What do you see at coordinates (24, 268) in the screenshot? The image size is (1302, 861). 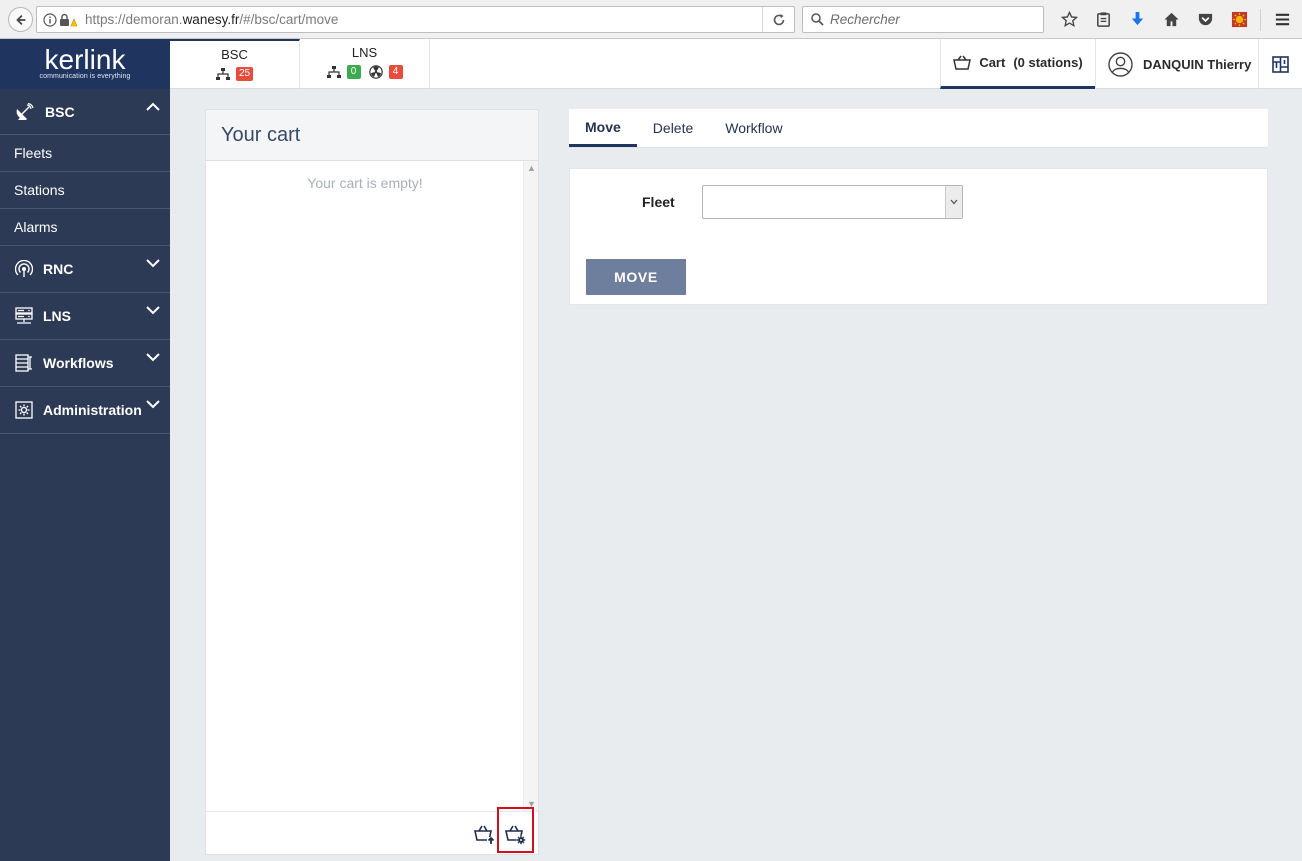 I see `antenna-icon` at bounding box center [24, 268].